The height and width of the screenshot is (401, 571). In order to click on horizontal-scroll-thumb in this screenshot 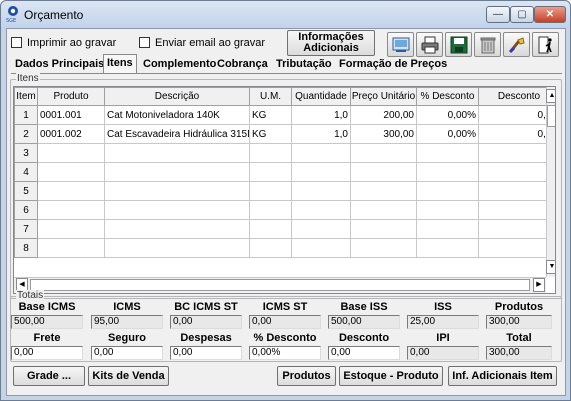, I will do `click(280, 285)`.